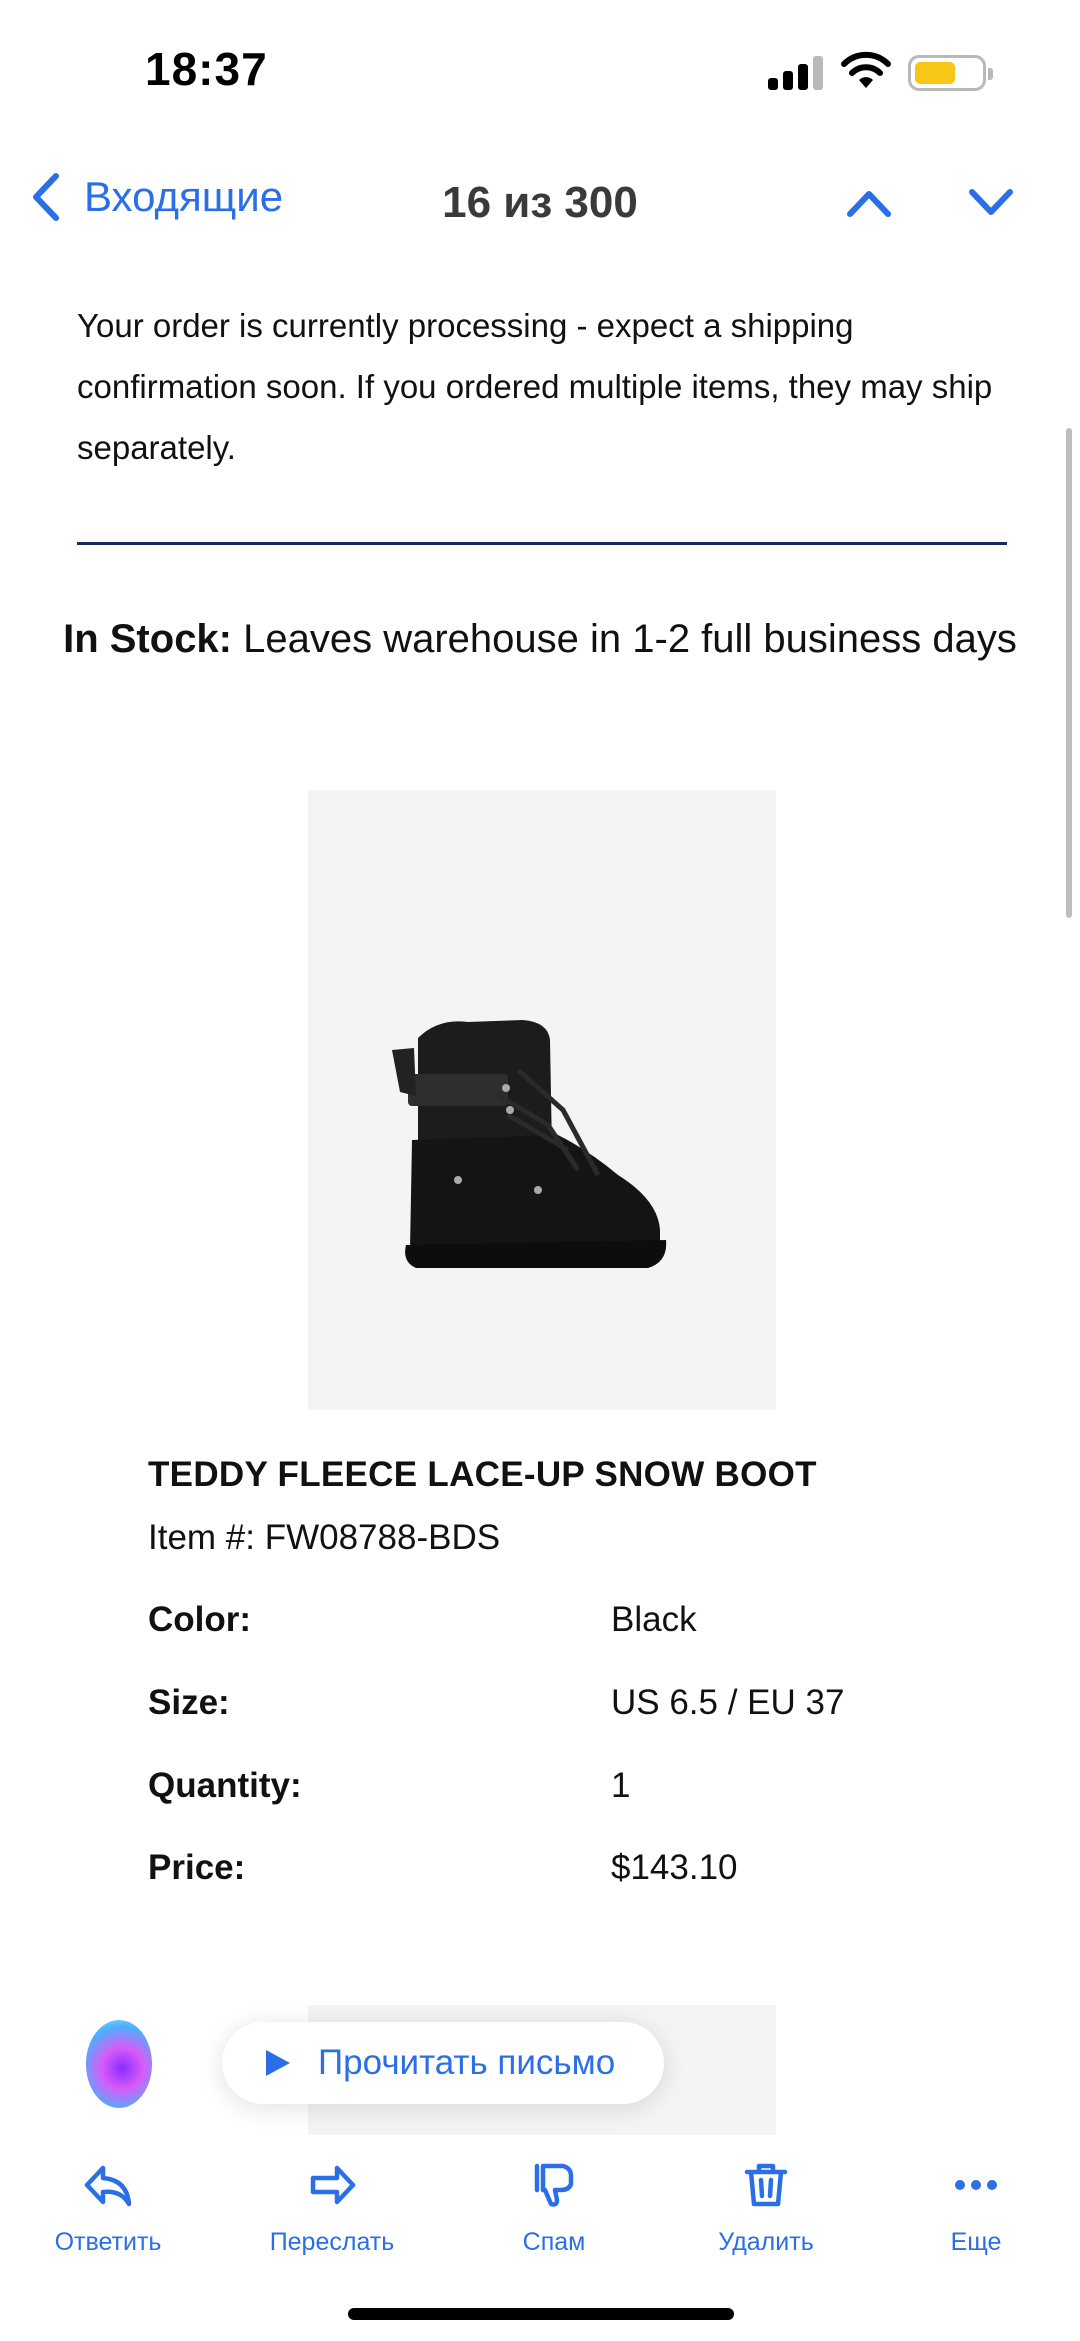  I want to click on spec-value: 1, so click(621, 1785).